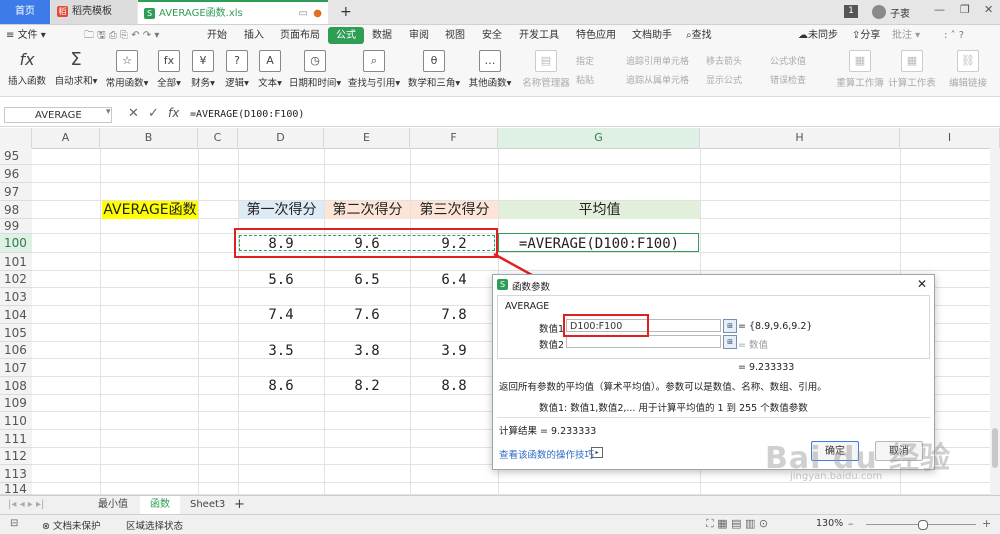 The height and width of the screenshot is (534, 1000). I want to click on cell-e104: 7.6, so click(367, 315).